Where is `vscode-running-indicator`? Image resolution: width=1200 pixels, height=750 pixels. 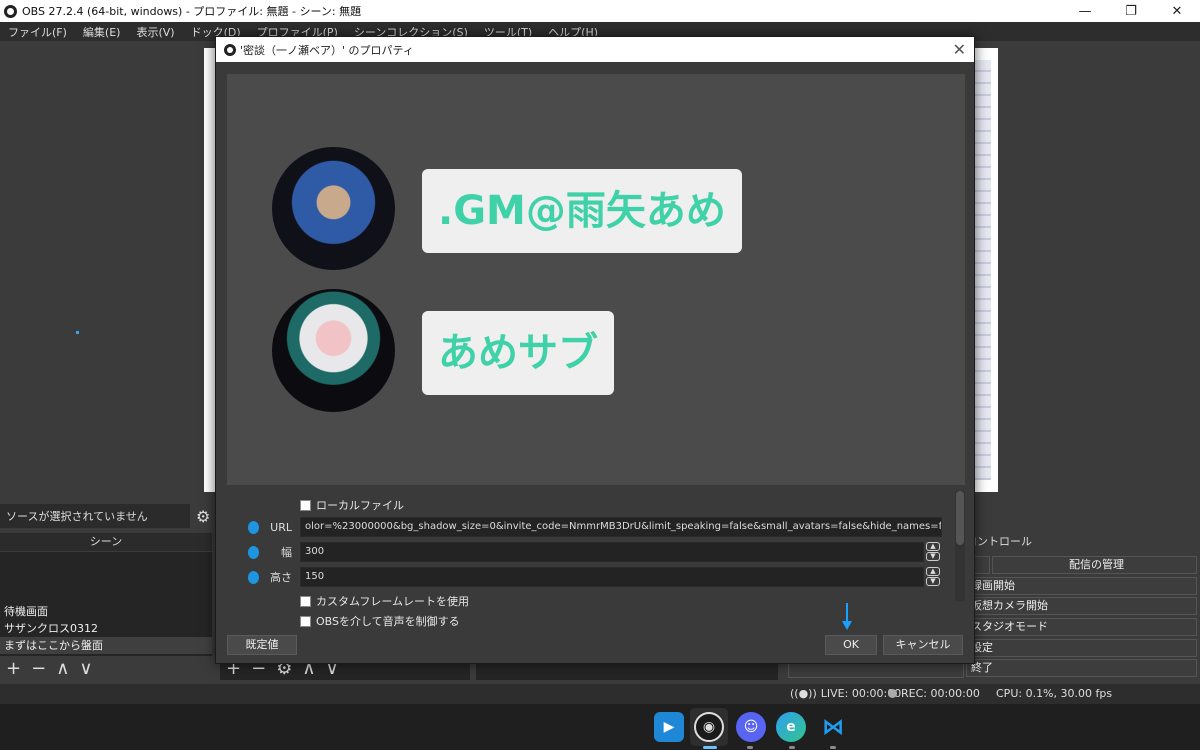
vscode-running-indicator is located at coordinates (833, 747).